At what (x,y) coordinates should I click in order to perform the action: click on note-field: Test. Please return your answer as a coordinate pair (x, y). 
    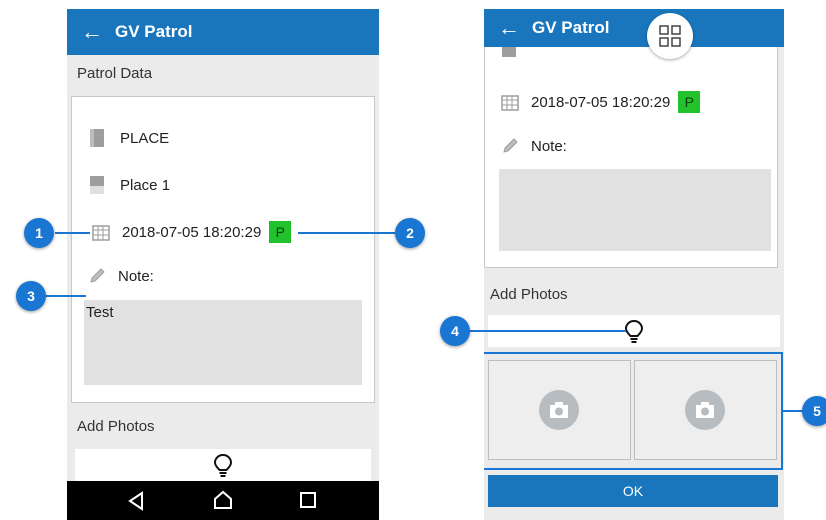
    Looking at the image, I should click on (223, 342).